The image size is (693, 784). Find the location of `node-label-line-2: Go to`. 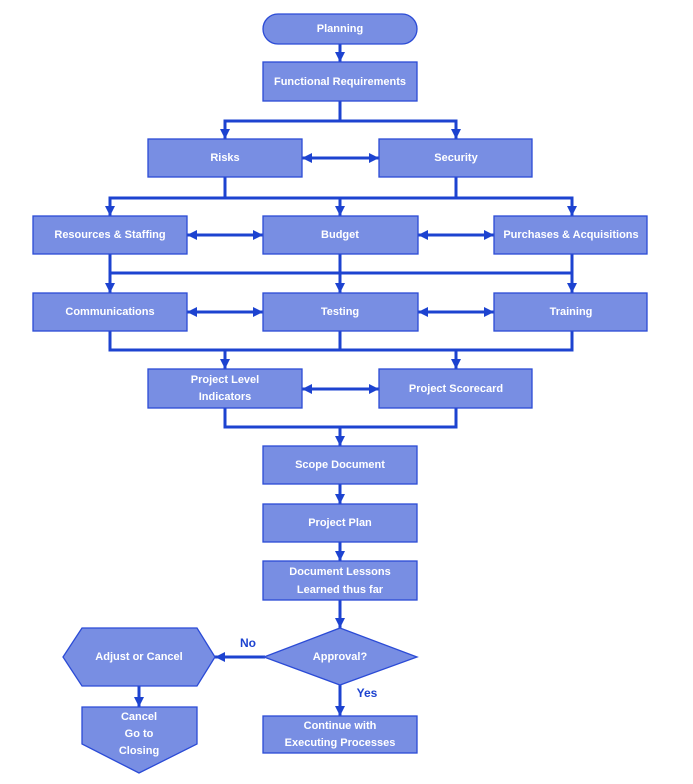

node-label-line-2: Go to is located at coordinates (139, 734).